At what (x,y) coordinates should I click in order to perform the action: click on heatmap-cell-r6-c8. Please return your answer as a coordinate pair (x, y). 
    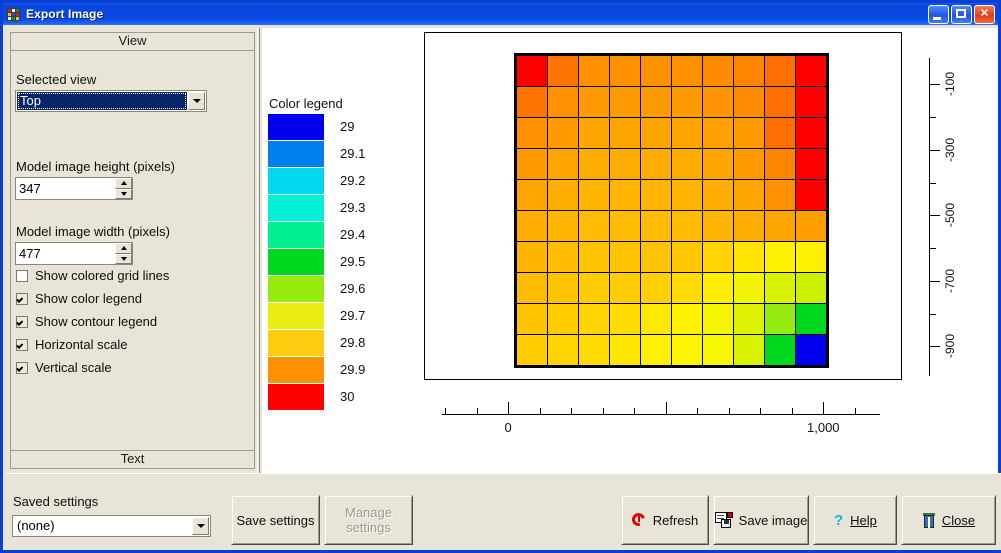
    Looking at the image, I should click on (780, 257).